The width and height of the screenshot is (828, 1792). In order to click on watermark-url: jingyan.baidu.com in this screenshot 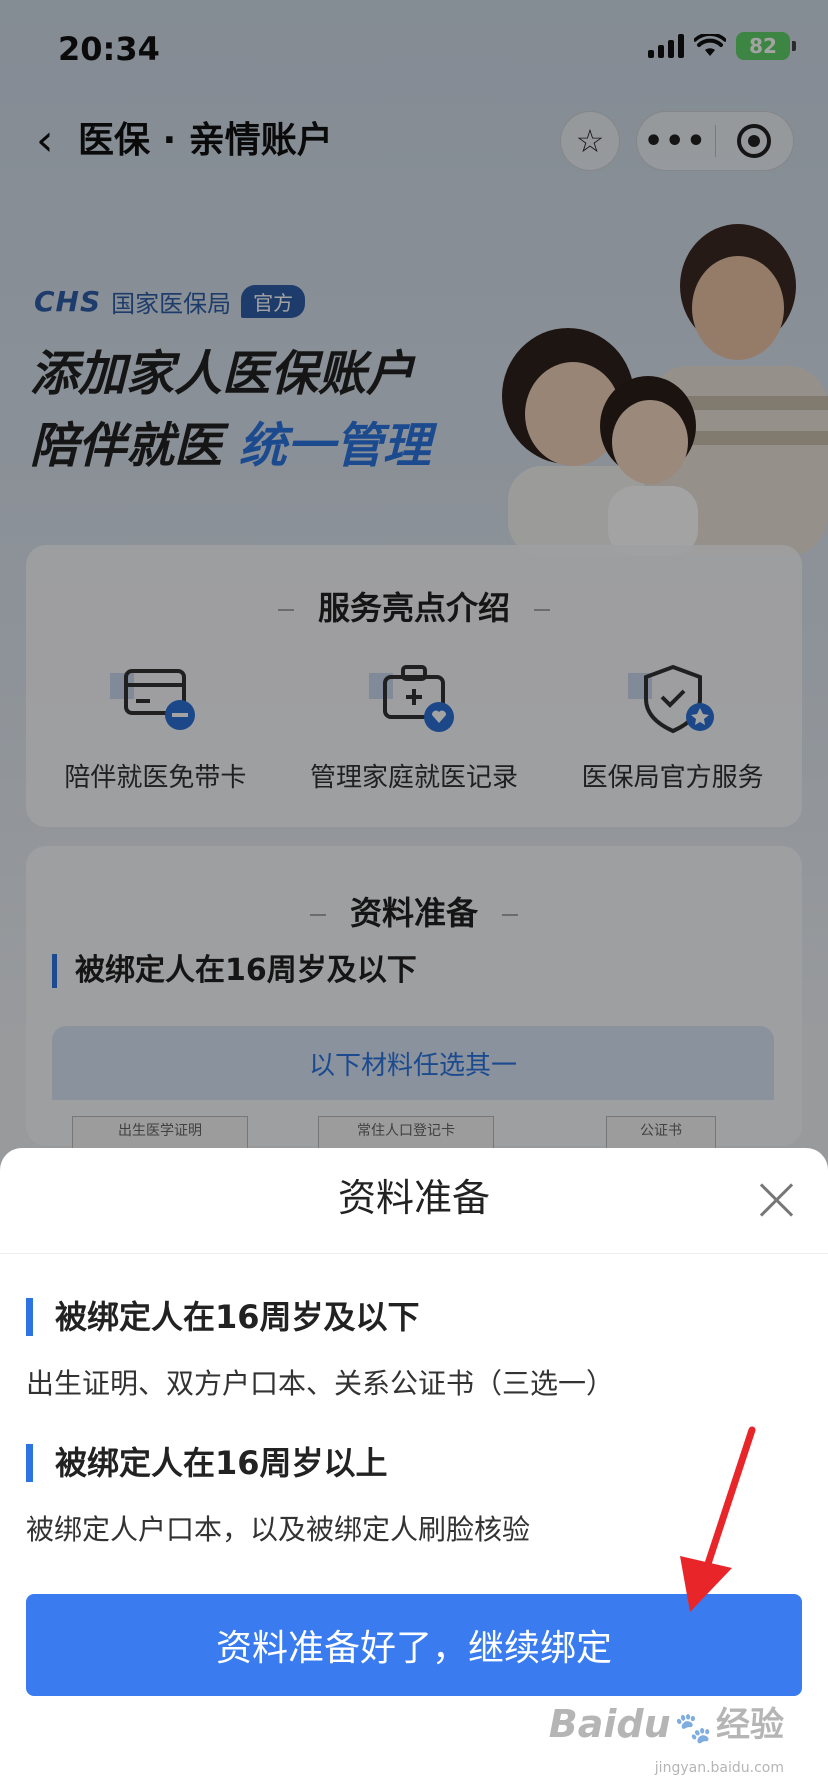, I will do `click(719, 1768)`.